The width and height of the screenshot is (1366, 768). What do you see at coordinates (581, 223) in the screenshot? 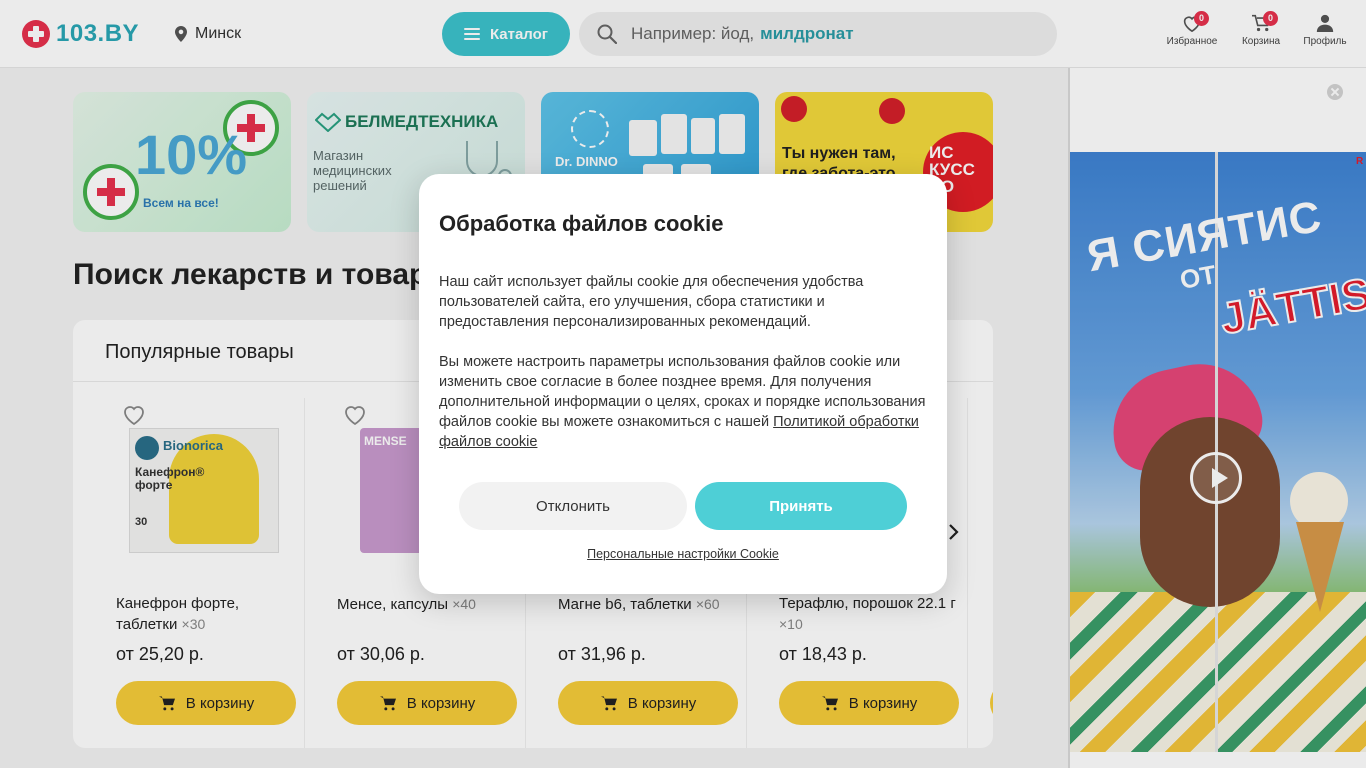
I see `cookie-modal-title: Обработка файлов cookie` at bounding box center [581, 223].